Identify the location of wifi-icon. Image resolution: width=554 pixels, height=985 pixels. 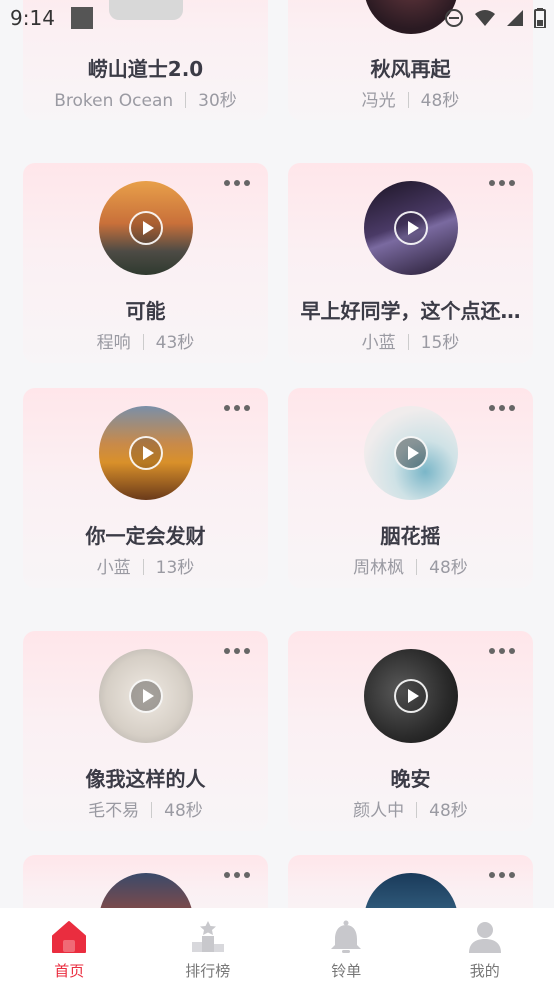
(485, 18).